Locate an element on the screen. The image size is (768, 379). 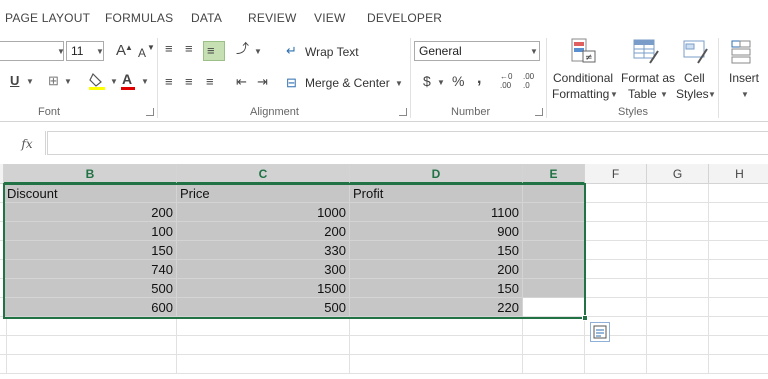
align-left-icon: ≡ is located at coordinates (169, 82).